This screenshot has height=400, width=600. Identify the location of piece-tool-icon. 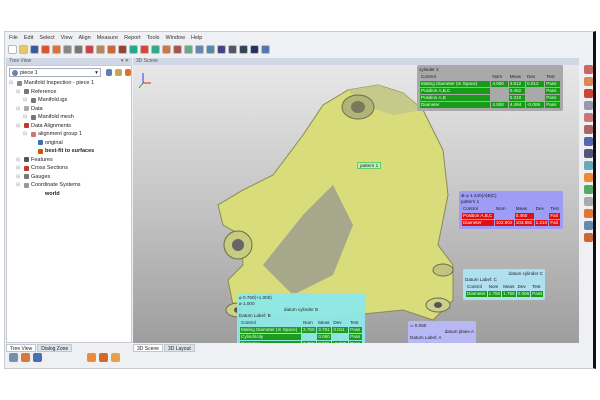
(109, 72).